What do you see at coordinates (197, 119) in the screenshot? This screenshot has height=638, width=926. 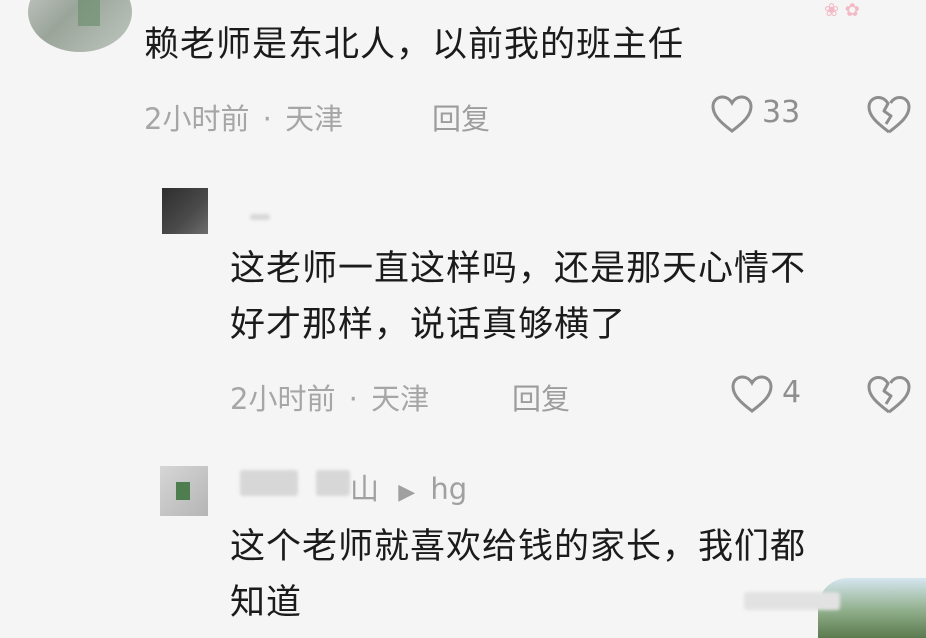 I see `comment-time: 2小时前` at bounding box center [197, 119].